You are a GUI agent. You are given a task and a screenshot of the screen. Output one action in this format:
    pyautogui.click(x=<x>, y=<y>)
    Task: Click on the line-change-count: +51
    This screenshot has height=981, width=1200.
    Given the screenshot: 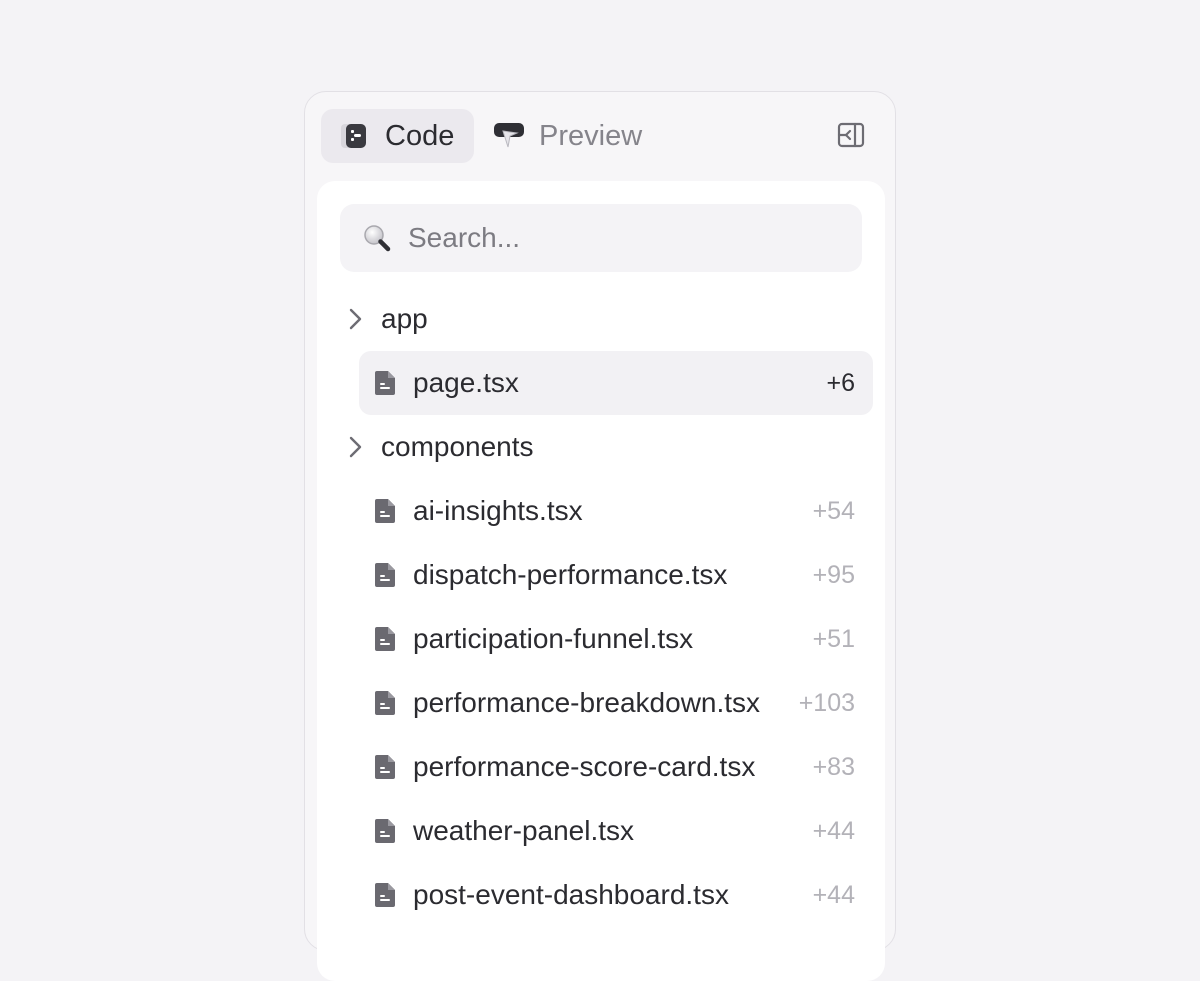 What is the action you would take?
    pyautogui.click(x=833, y=638)
    